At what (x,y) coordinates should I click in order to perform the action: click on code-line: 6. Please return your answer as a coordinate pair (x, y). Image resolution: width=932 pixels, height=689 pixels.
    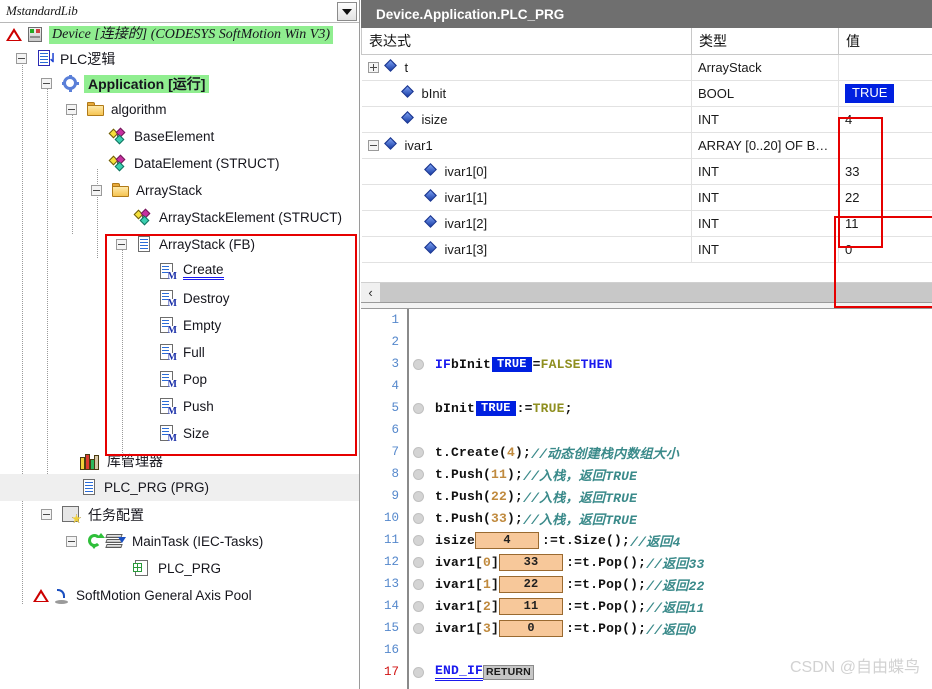
    Looking at the image, I should click on (646, 430).